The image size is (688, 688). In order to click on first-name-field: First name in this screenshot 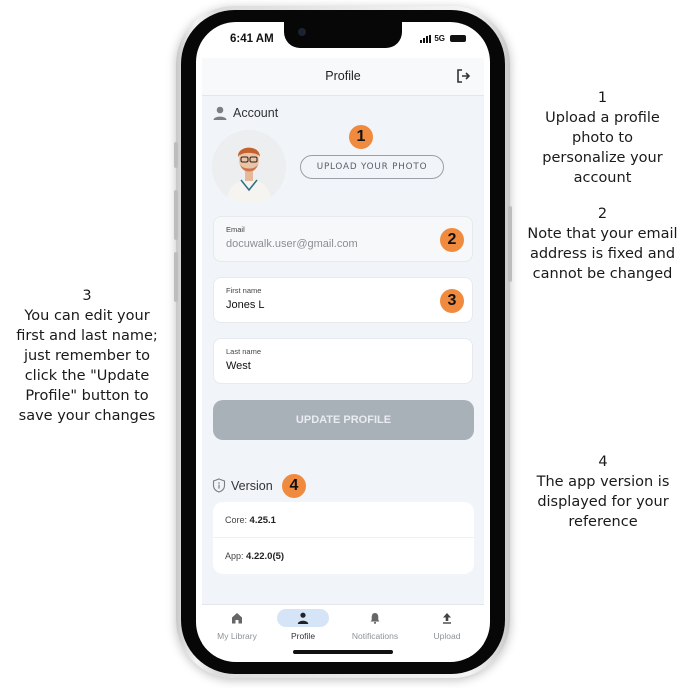, I will do `click(343, 300)`.